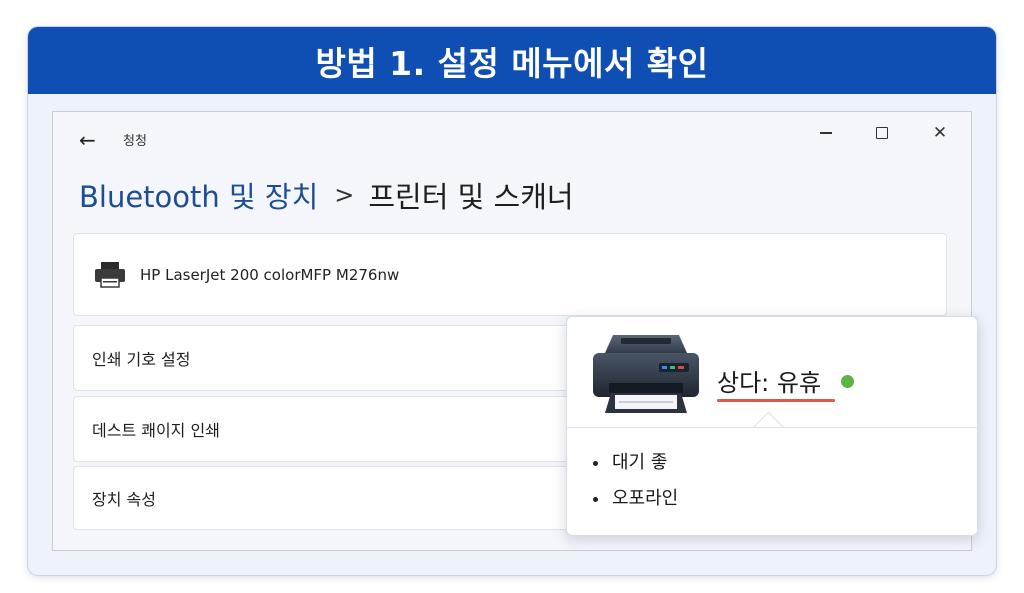 The image size is (1024, 593). I want to click on printer-illustration-icon, so click(646, 374).